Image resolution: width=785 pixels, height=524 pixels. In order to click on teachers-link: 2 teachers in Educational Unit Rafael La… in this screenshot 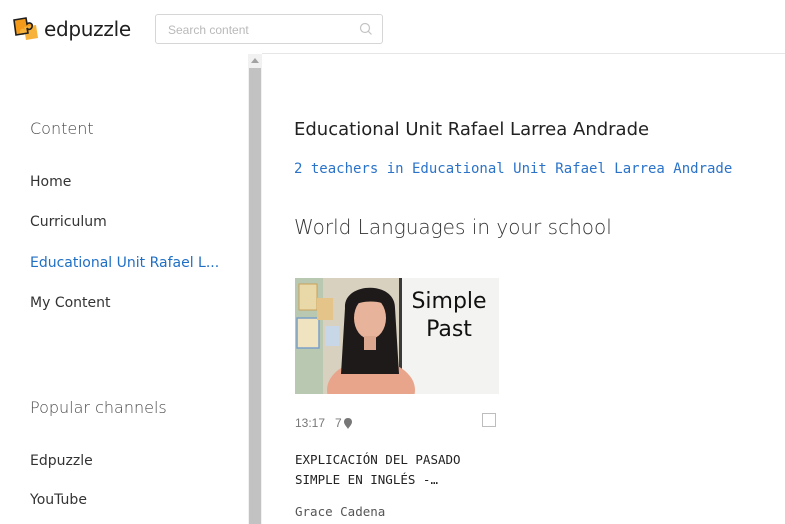, I will do `click(513, 169)`.